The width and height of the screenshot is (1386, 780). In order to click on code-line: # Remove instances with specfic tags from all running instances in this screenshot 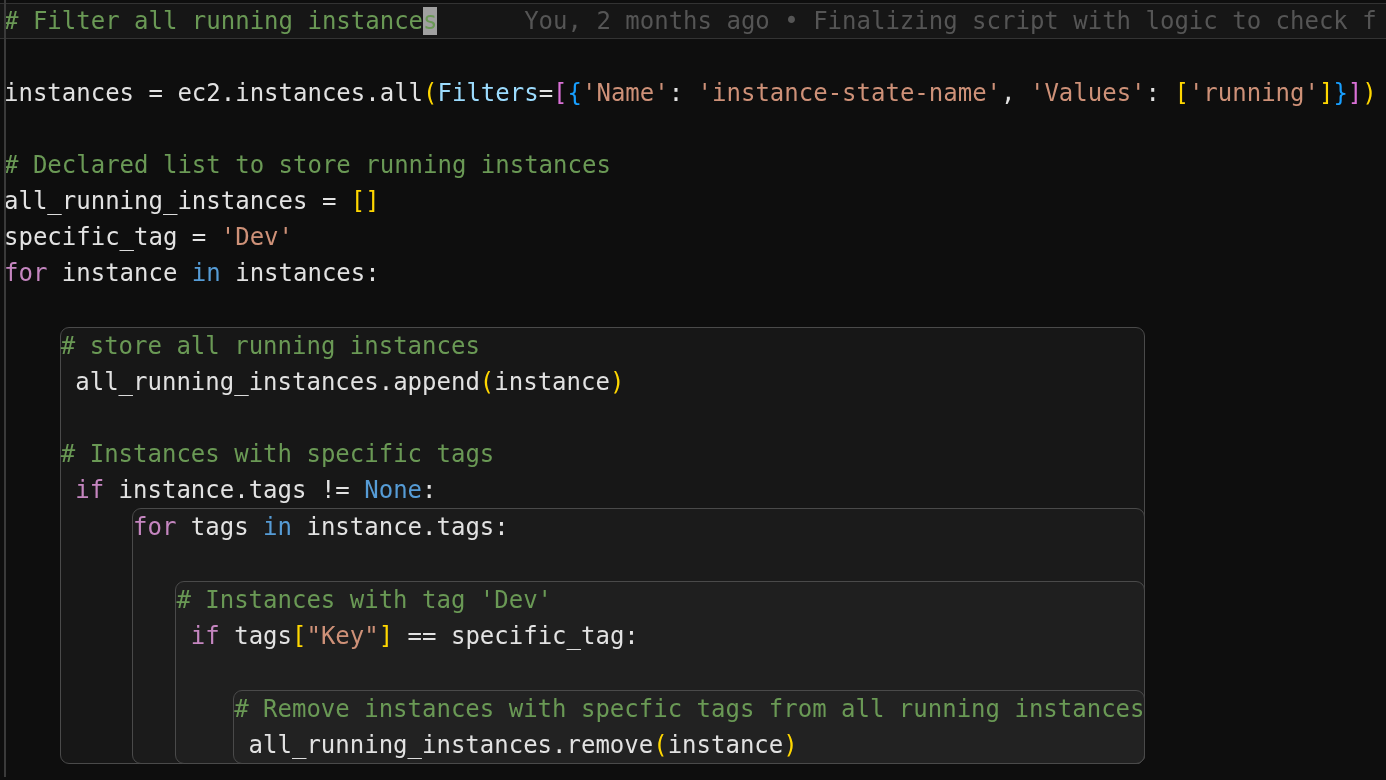, I will do `click(689, 709)`.